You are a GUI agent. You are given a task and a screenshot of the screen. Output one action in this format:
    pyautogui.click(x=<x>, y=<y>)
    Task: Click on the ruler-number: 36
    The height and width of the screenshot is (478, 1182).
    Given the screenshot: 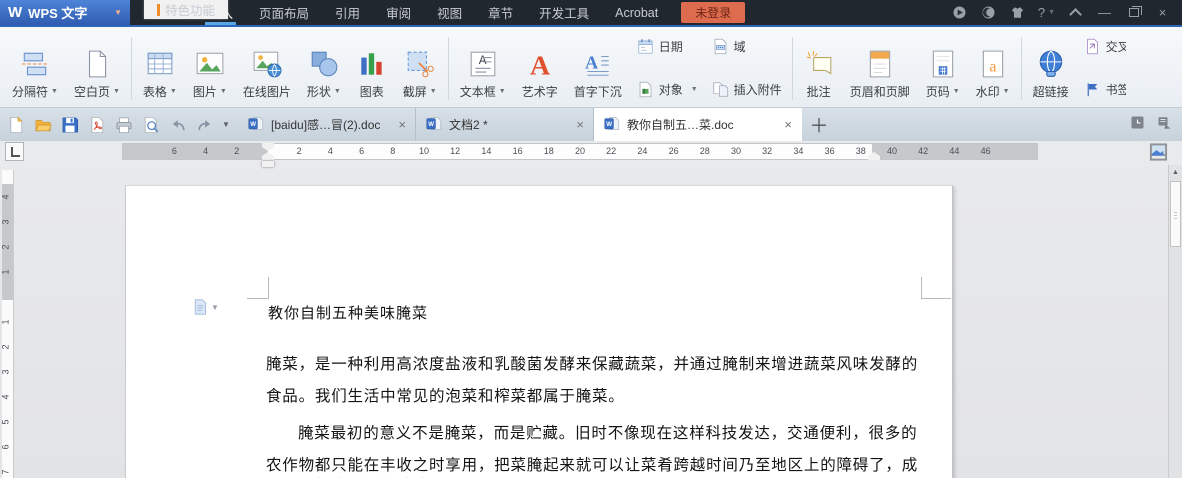 What is the action you would take?
    pyautogui.click(x=829, y=151)
    